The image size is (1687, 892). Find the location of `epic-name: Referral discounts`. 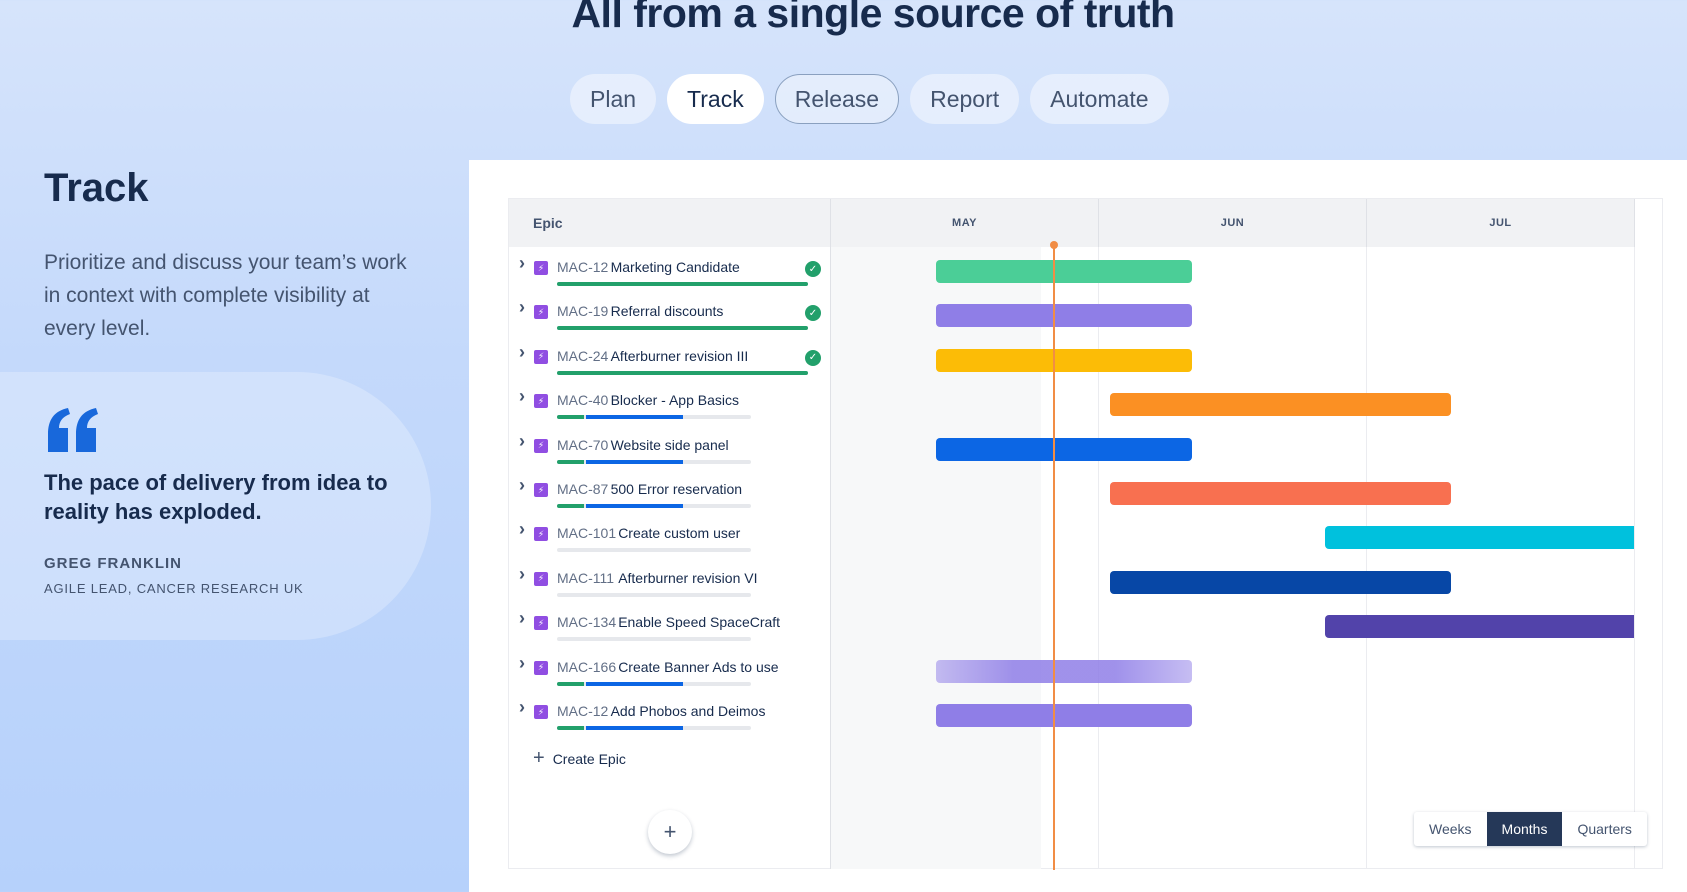

epic-name: Referral discounts is located at coordinates (667, 311).